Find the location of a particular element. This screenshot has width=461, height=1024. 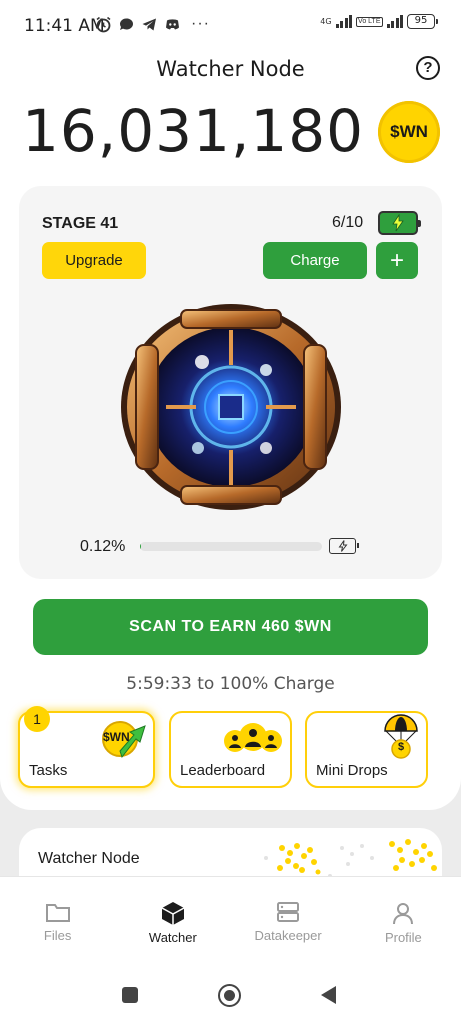

status-time: 11:41 AM is located at coordinates (64, 26).